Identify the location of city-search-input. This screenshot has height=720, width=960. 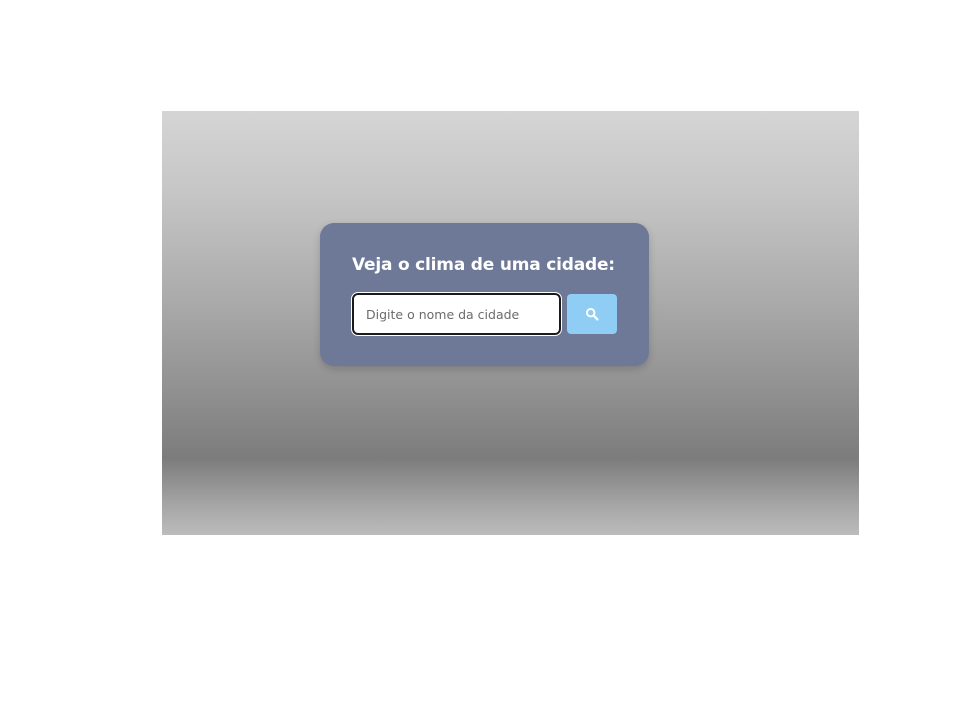
(456, 314).